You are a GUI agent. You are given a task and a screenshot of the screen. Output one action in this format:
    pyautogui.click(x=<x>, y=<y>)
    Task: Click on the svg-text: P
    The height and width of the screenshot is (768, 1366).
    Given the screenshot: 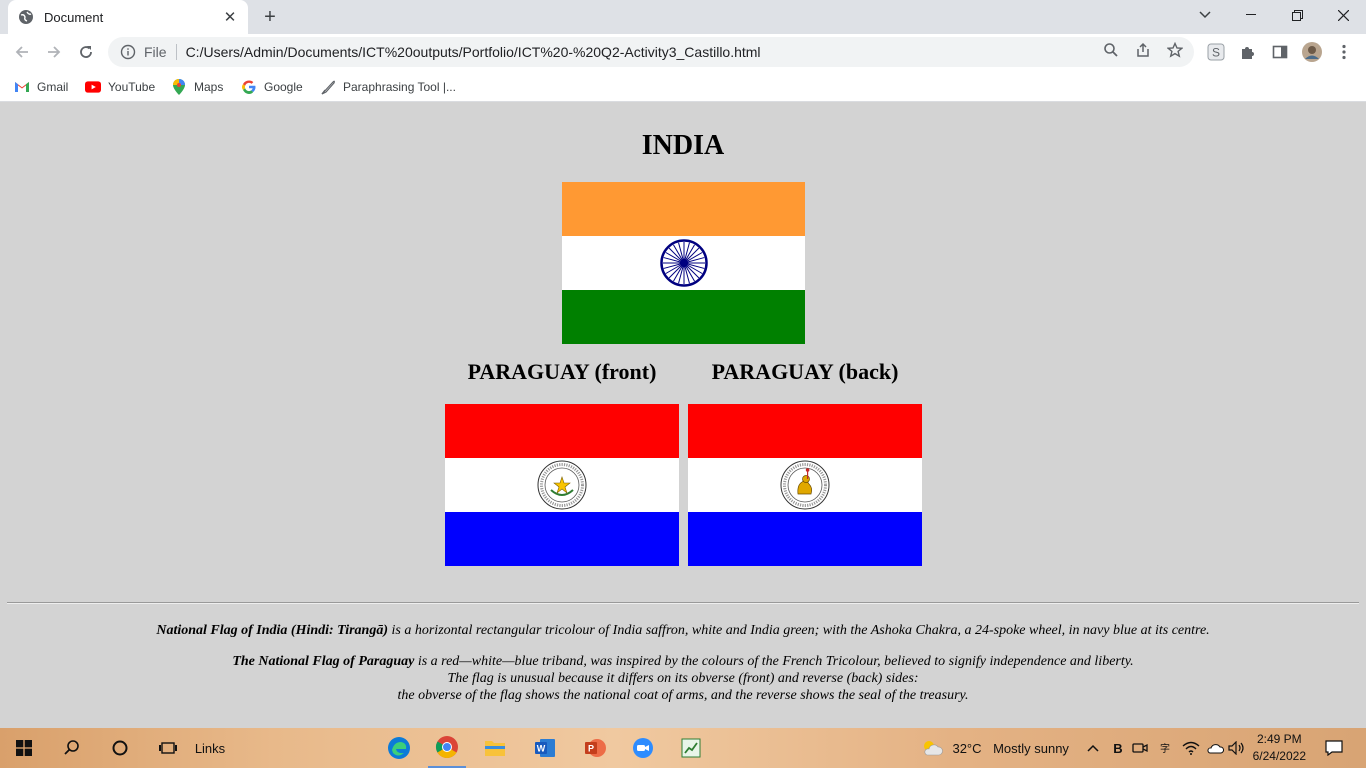 What is the action you would take?
    pyautogui.click(x=591, y=749)
    